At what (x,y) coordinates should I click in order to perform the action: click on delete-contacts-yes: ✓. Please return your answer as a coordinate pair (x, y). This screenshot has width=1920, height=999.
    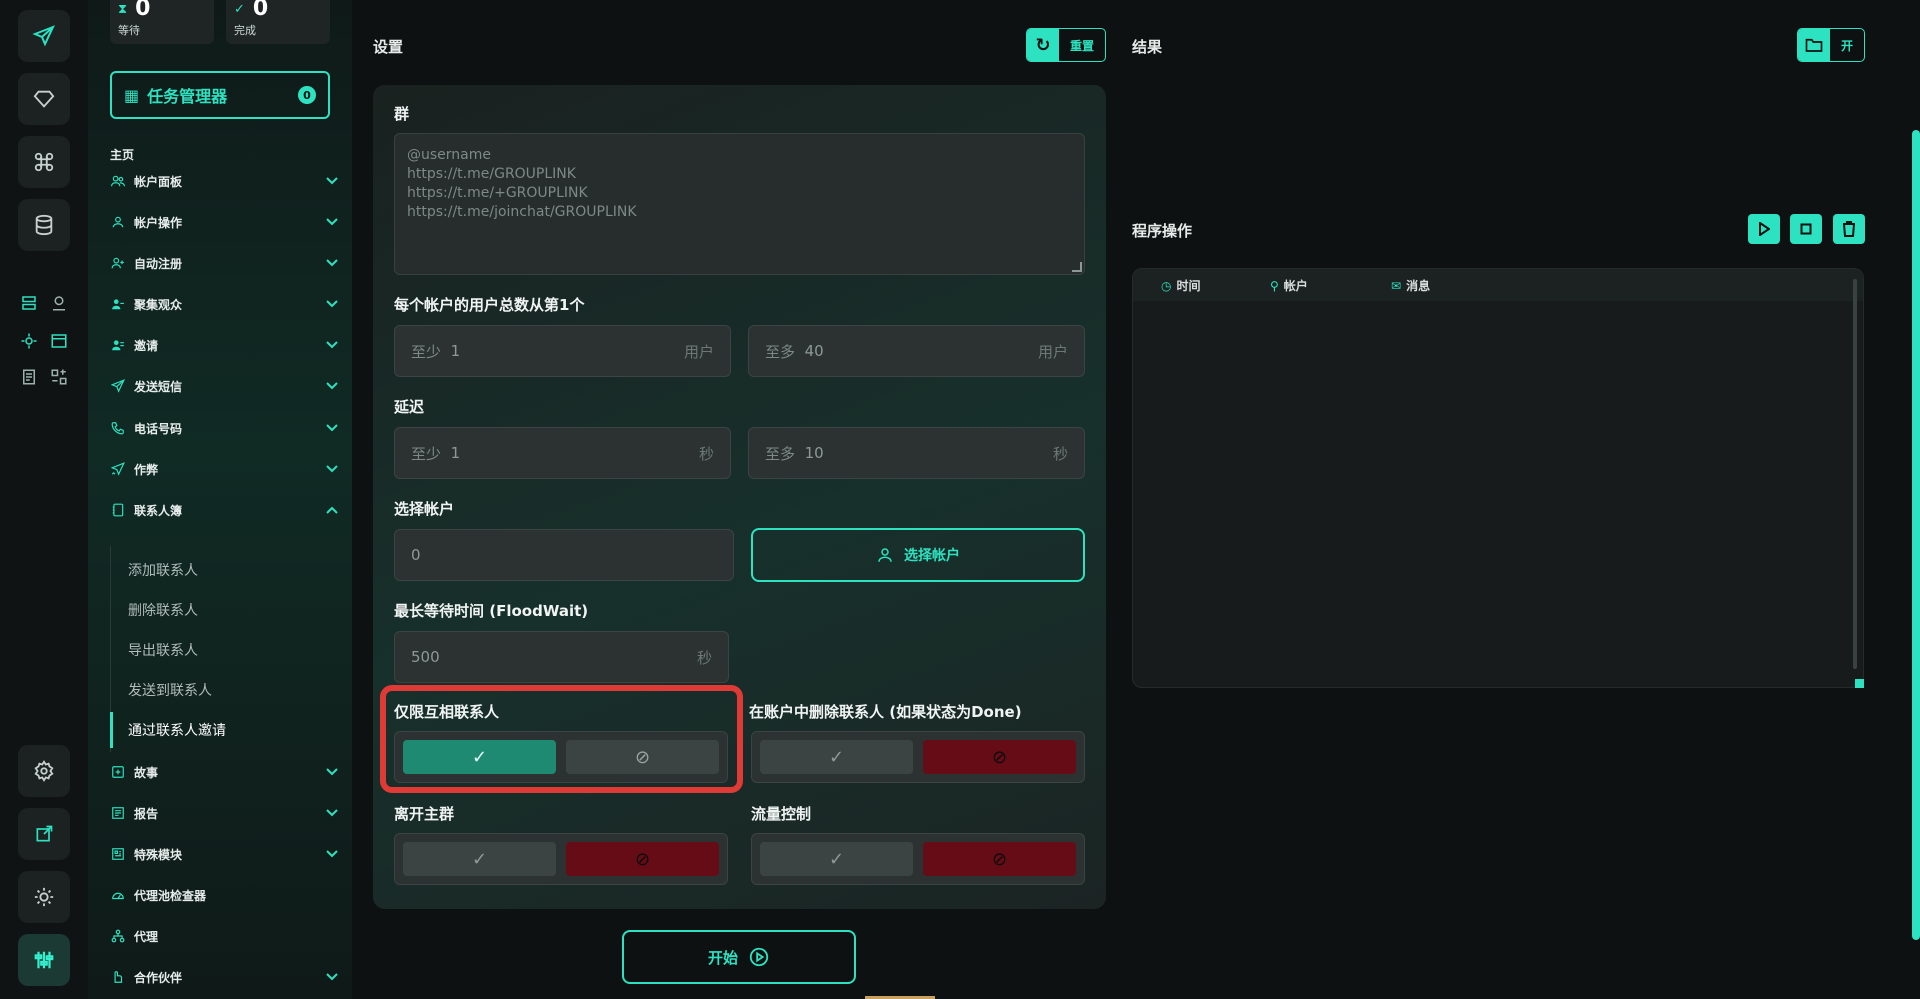
    Looking at the image, I should click on (836, 757).